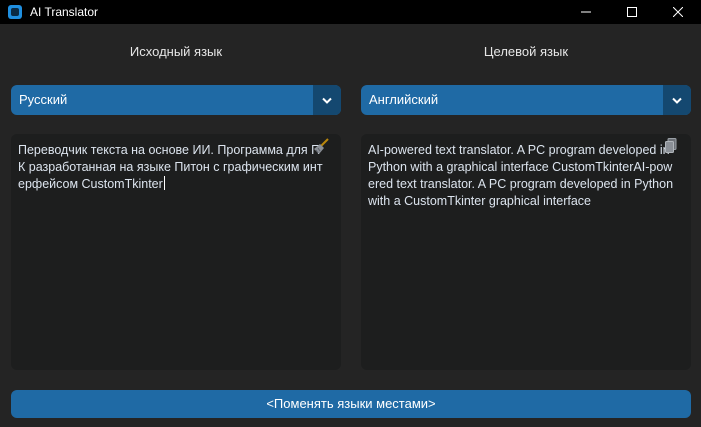  I want to click on maximize-button, so click(632, 12).